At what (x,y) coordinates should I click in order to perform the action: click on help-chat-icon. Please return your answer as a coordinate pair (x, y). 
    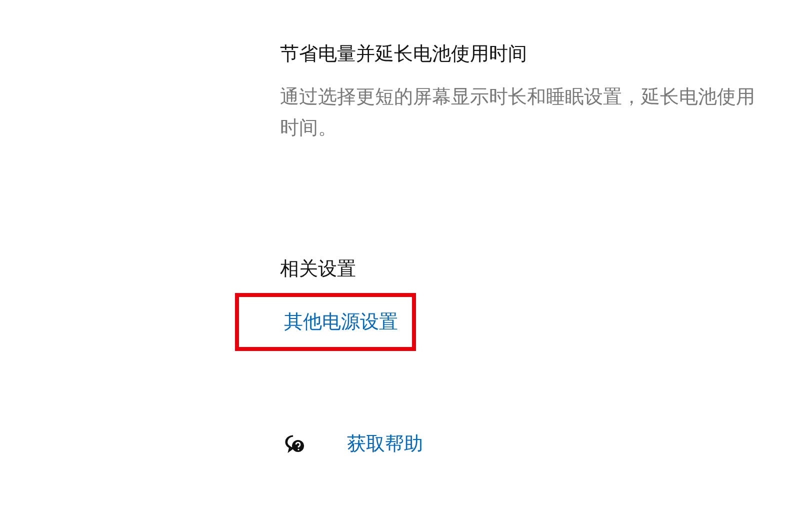
    Looking at the image, I should click on (295, 444).